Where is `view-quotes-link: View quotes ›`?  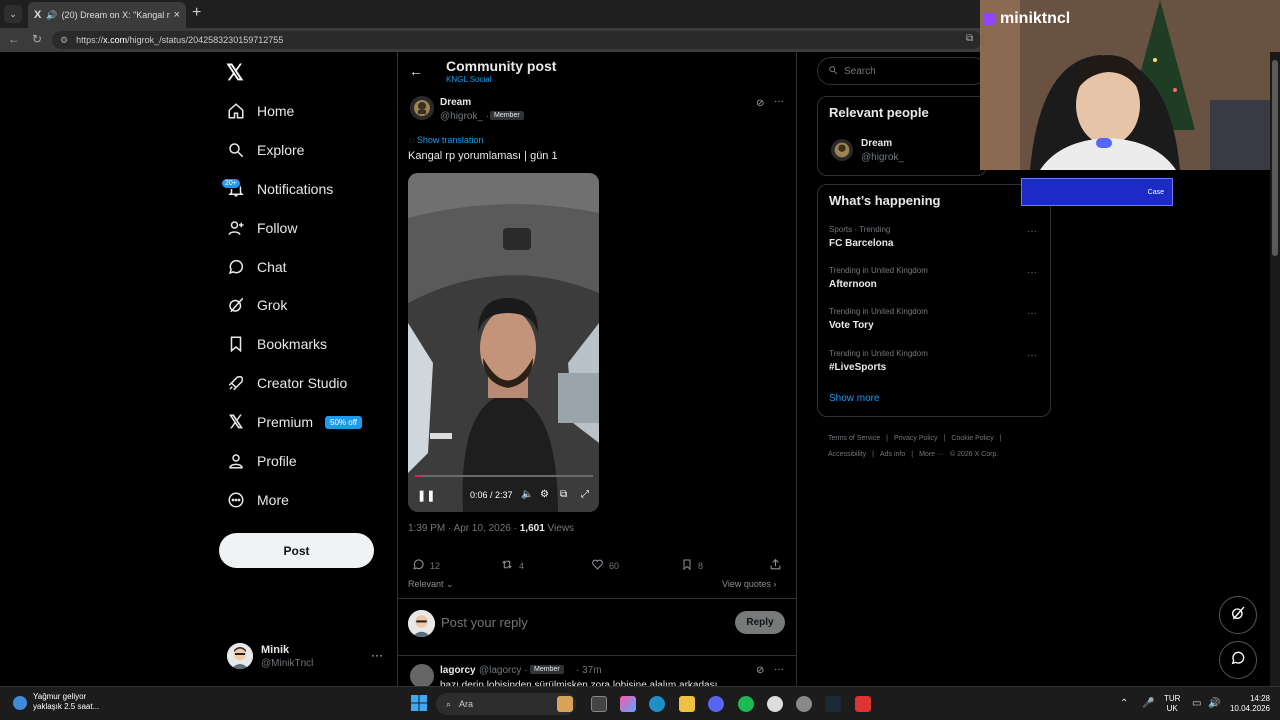
view-quotes-link: View quotes › is located at coordinates (749, 584).